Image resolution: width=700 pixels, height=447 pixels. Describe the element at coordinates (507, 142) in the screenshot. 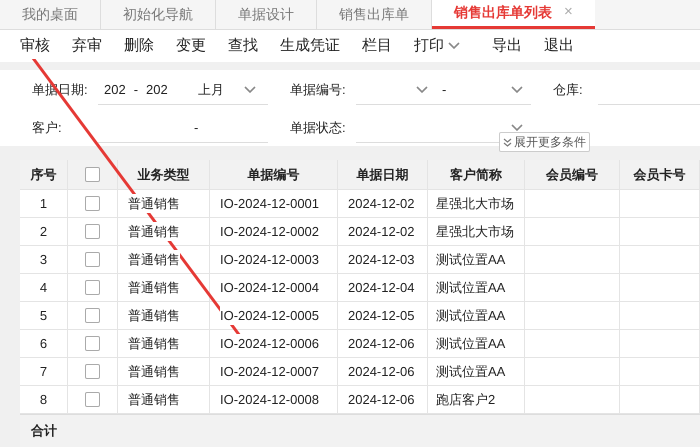

I see `double-chevron-icon` at that location.